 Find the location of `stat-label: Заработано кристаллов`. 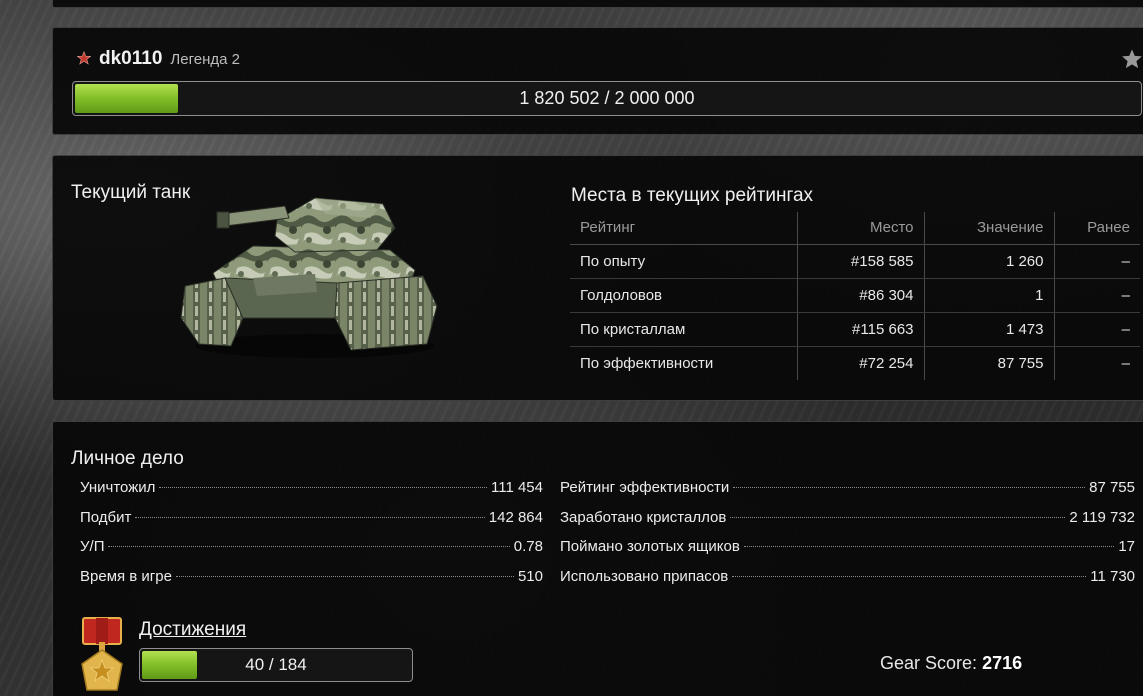

stat-label: Заработано кристаллов is located at coordinates (643, 517).